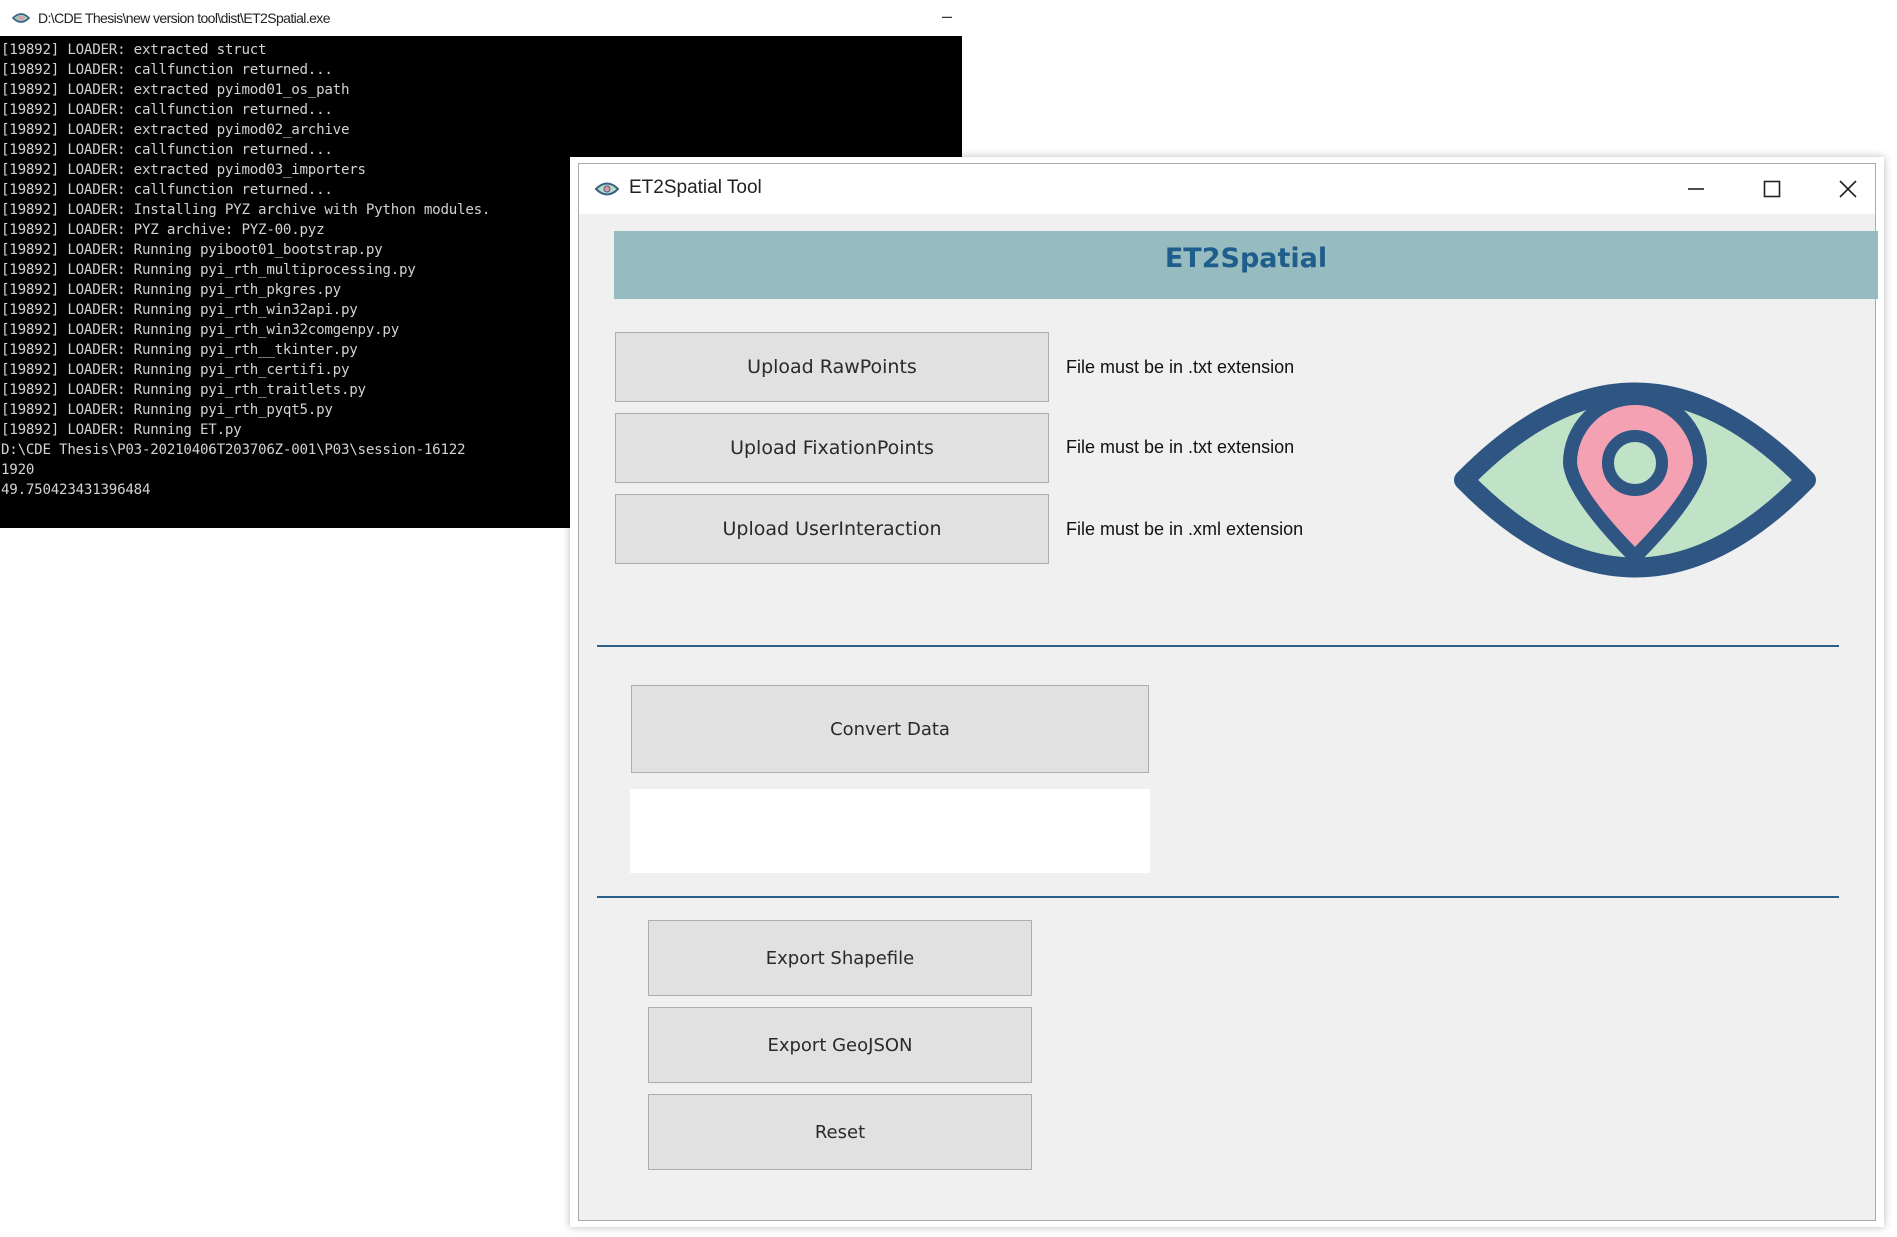 Image resolution: width=1897 pixels, height=1237 pixels. I want to click on upload-rawpoints-button: Upload RawPoints, so click(832, 367).